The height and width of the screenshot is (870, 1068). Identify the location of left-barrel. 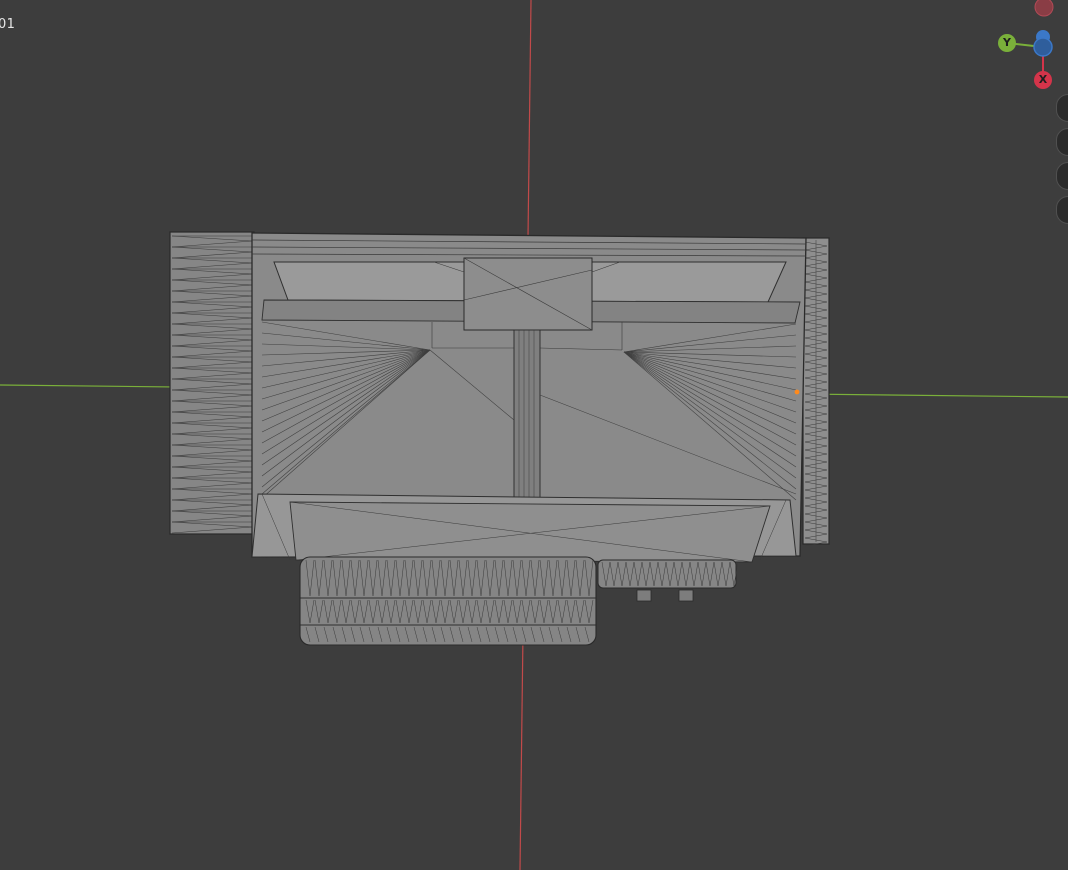
(212, 383).